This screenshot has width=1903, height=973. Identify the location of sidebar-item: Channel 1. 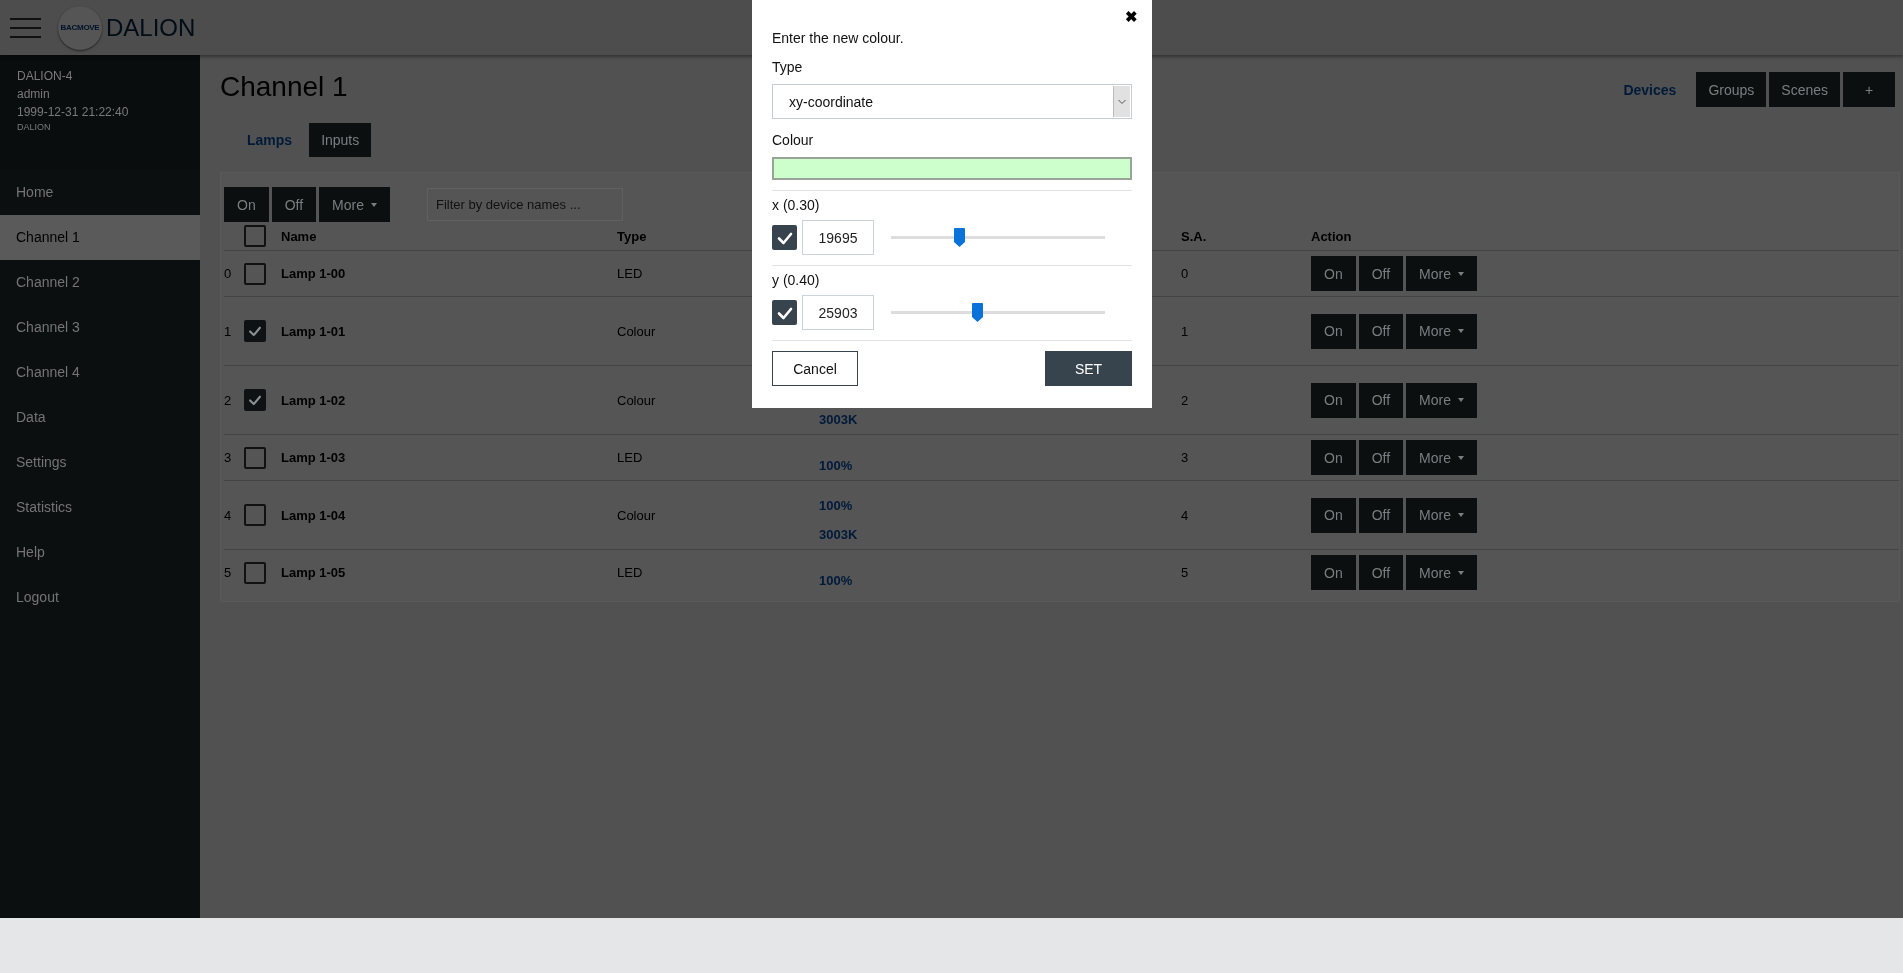
(100, 237).